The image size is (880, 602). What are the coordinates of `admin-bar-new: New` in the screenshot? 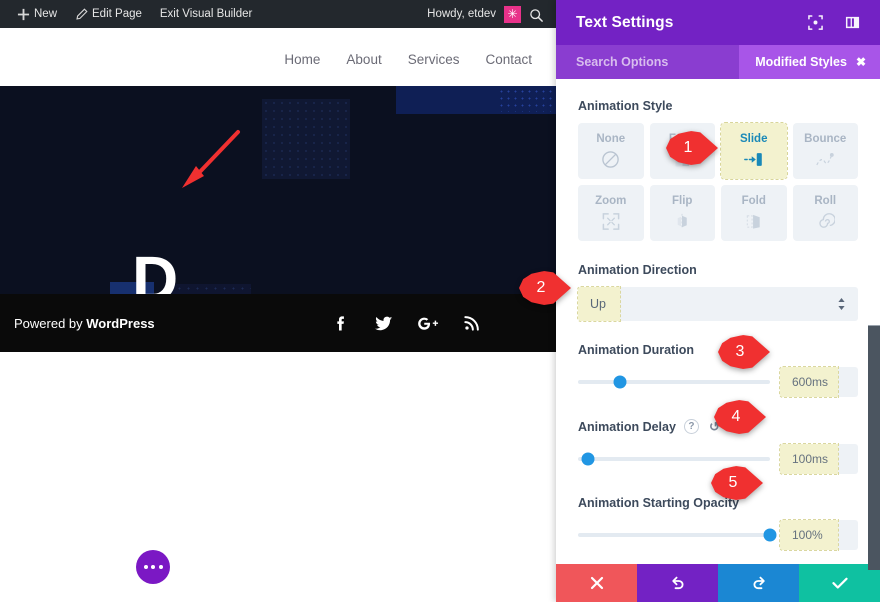 It's located at (37, 14).